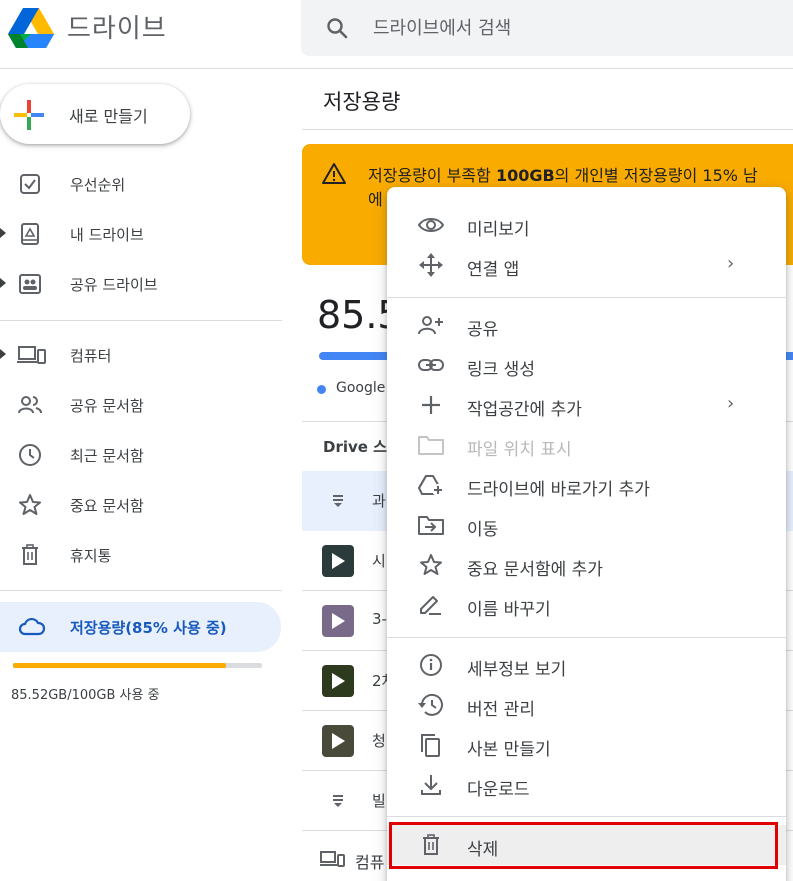 Image resolution: width=793 pixels, height=881 pixels. Describe the element at coordinates (431, 485) in the screenshot. I see `drive-shortcut-icon` at that location.